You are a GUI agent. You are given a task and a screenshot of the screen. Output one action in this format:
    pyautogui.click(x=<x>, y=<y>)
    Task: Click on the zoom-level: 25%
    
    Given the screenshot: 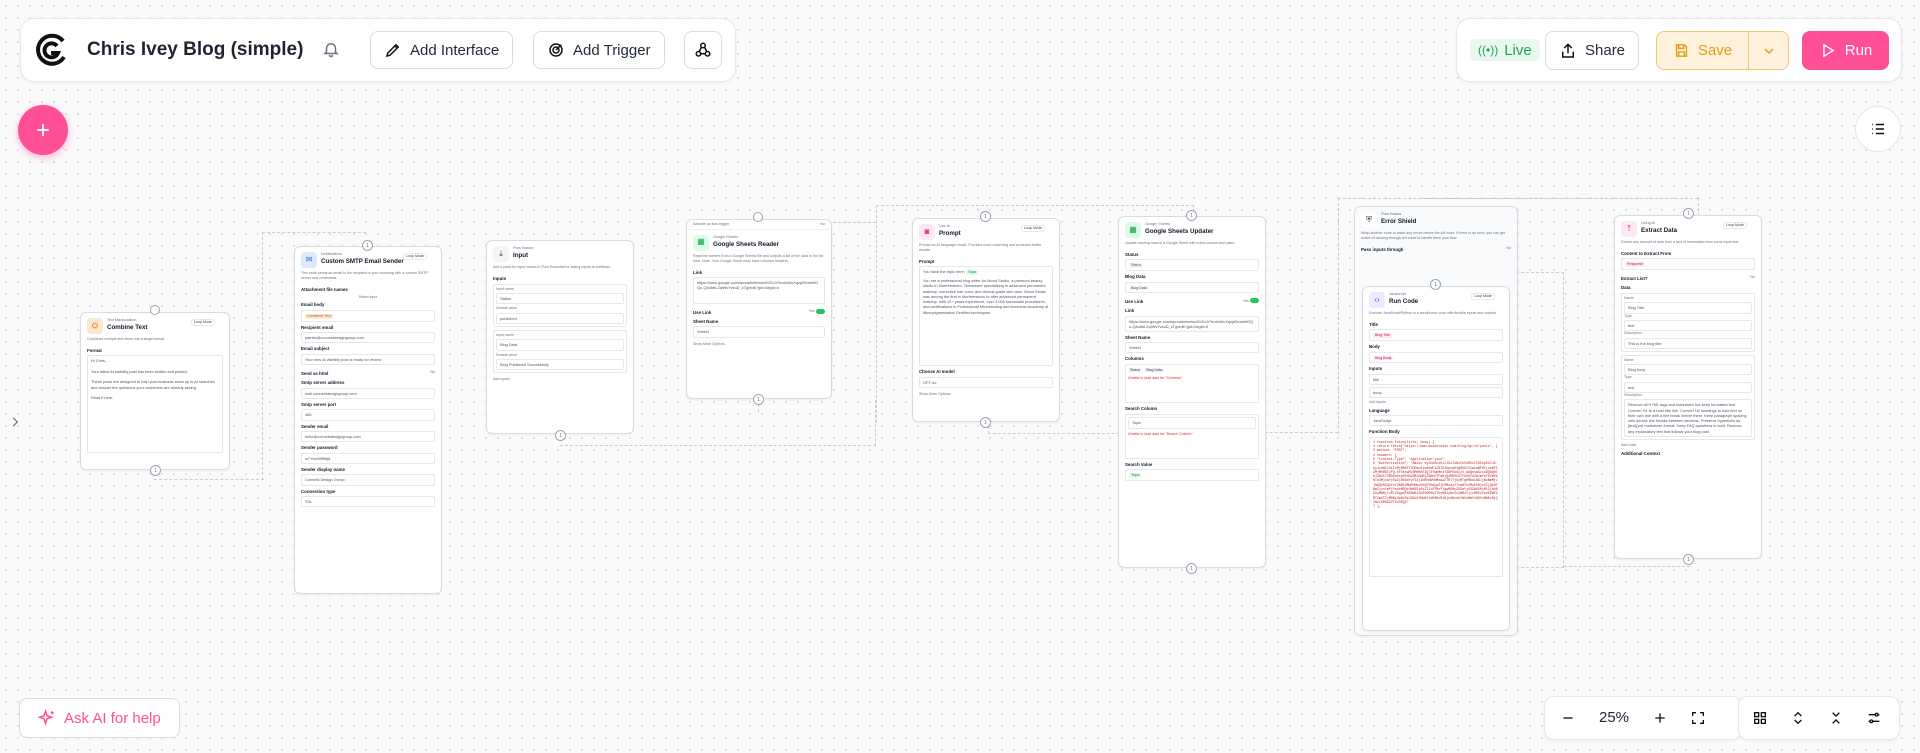 What is the action you would take?
    pyautogui.click(x=1614, y=717)
    